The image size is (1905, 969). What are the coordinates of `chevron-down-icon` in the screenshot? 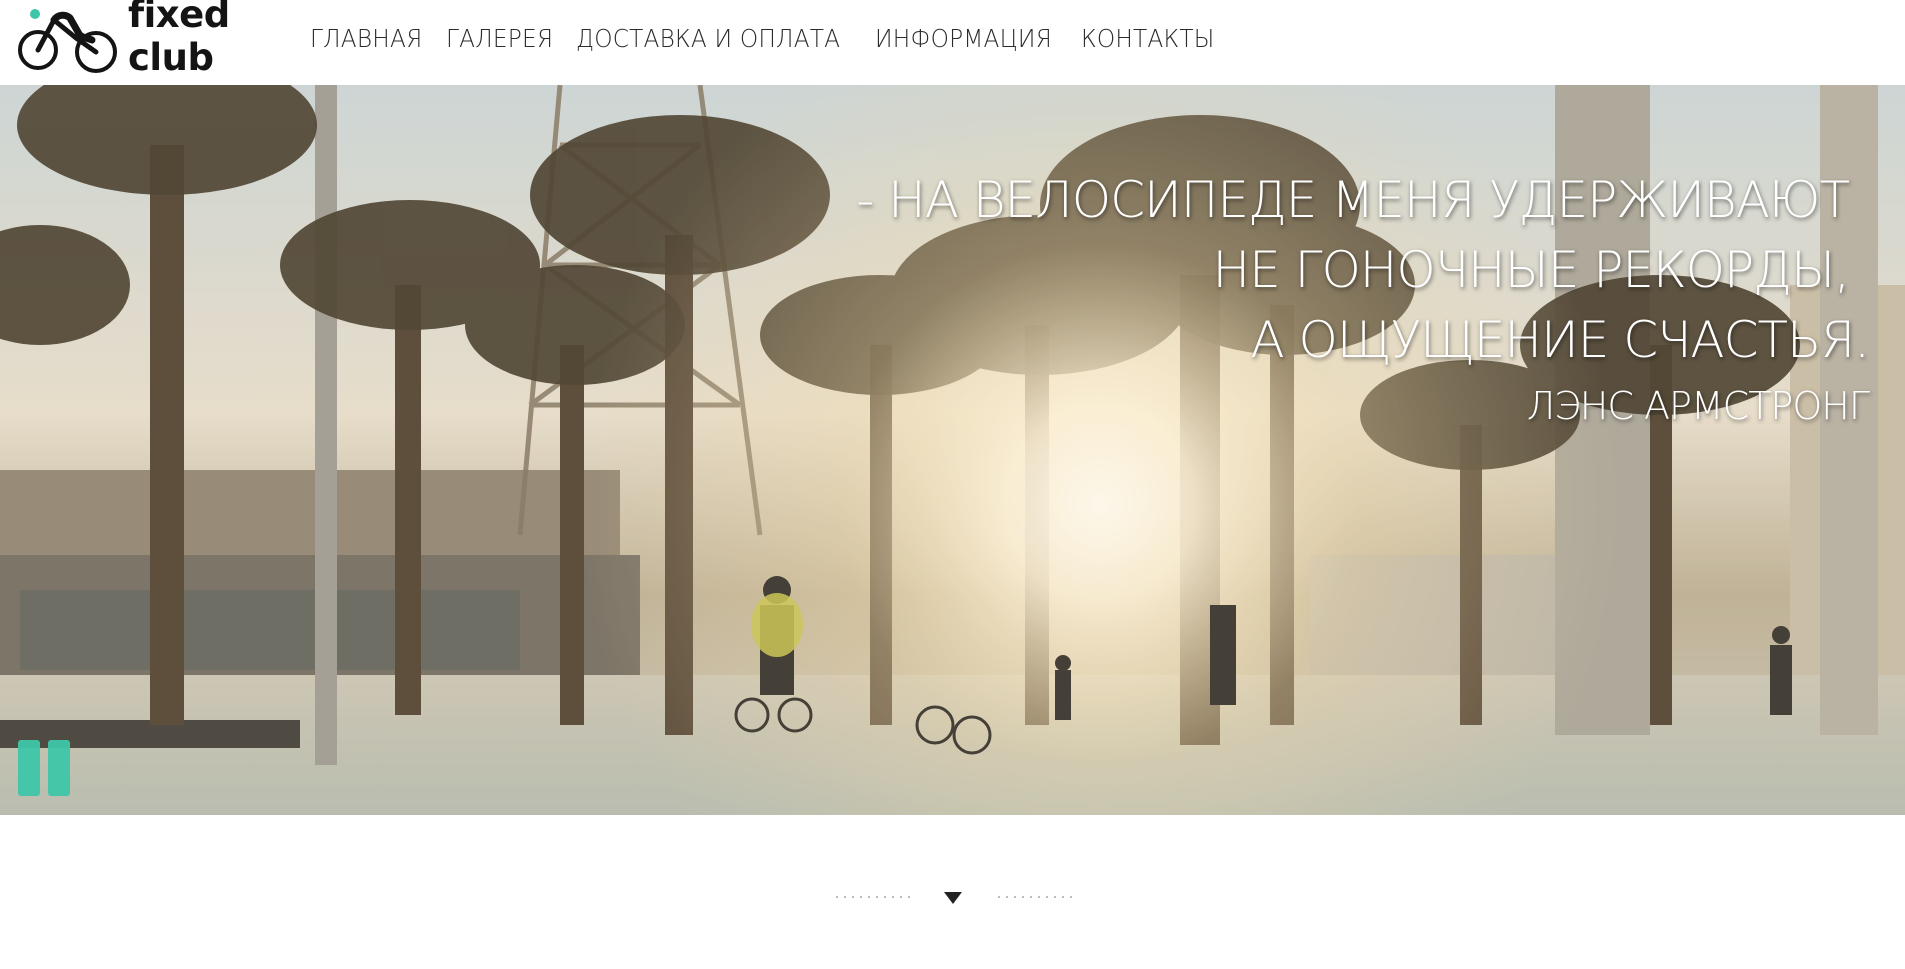 It's located at (953, 898).